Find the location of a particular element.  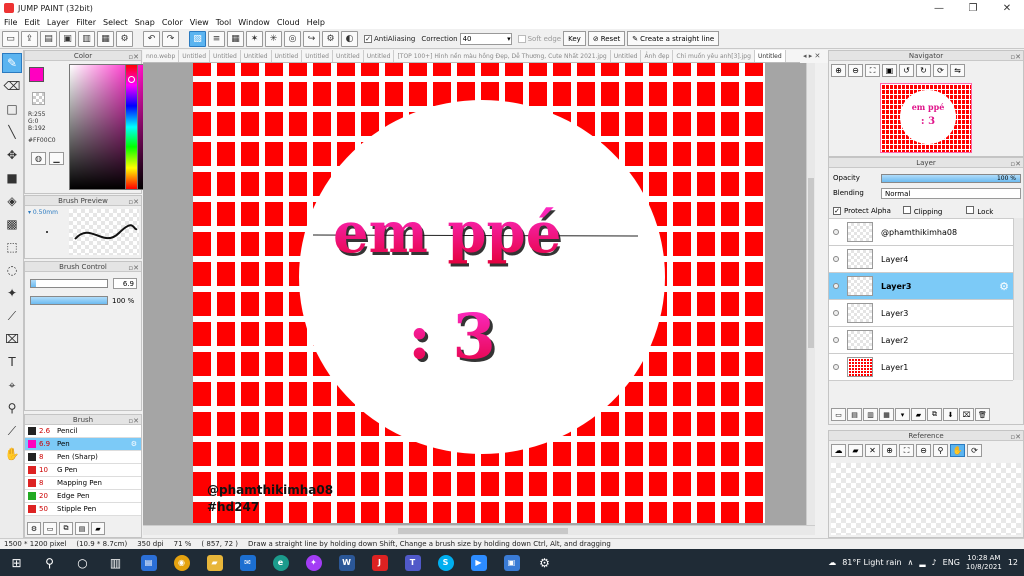

circle-snap-icon: ◎ is located at coordinates (292, 38).